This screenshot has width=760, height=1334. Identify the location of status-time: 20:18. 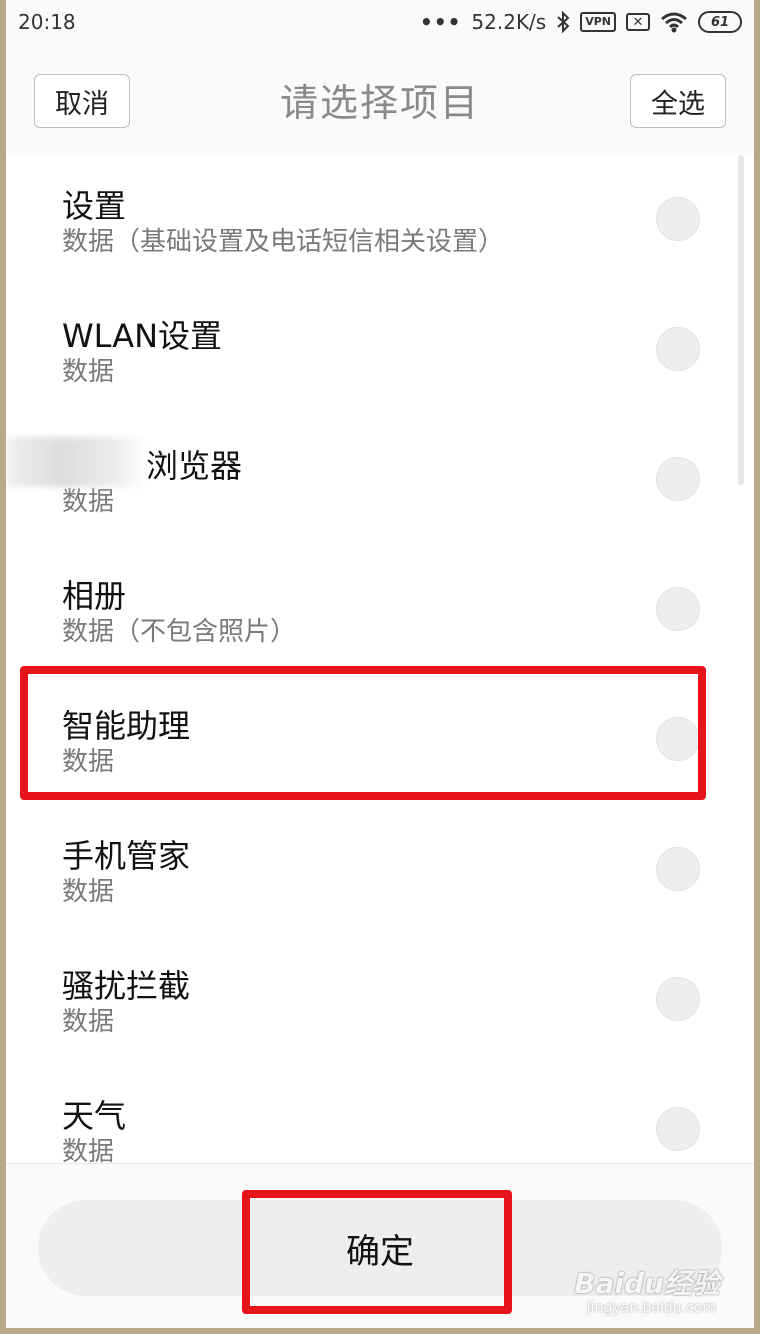
(47, 22).